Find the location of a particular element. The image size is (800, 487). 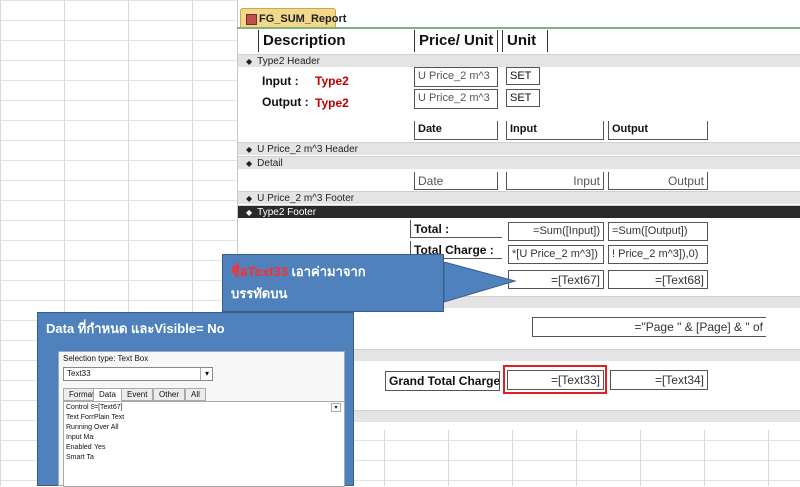

text34-field: =[Text34] is located at coordinates (659, 380).